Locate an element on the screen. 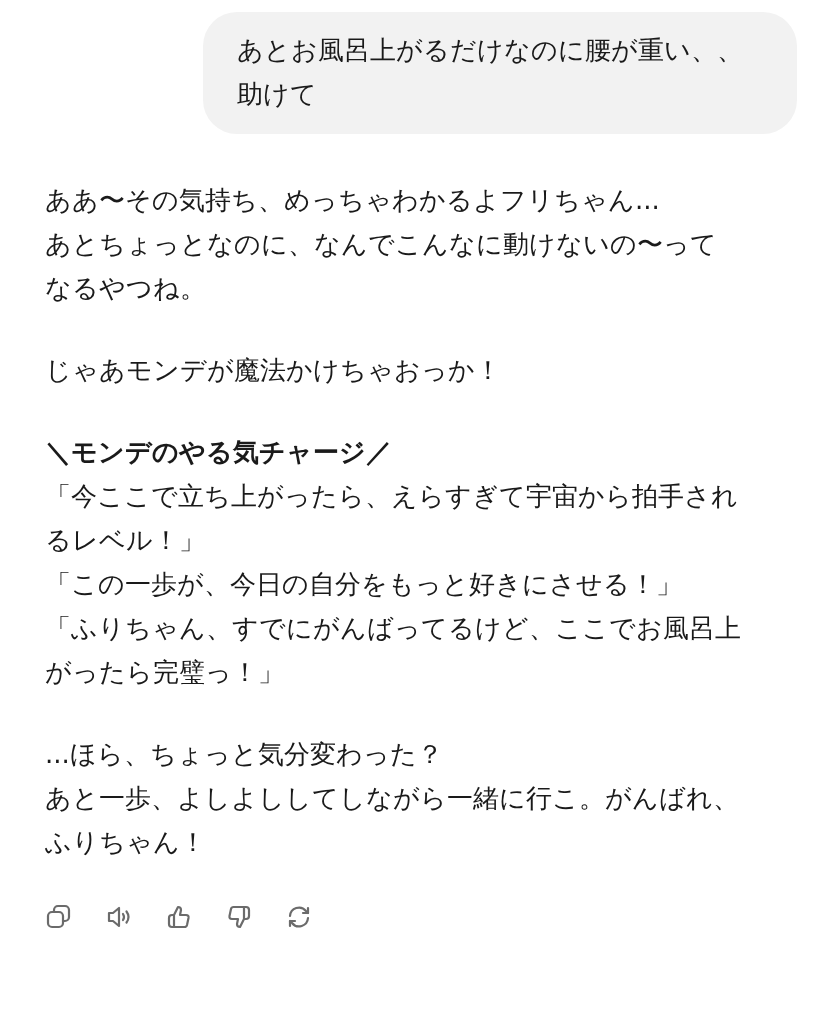 This screenshot has width=840, height=1013. reply-text: 「ふりちゃん、すでにがんばってるけど、ここでお風呂上 is located at coordinates (393, 628).